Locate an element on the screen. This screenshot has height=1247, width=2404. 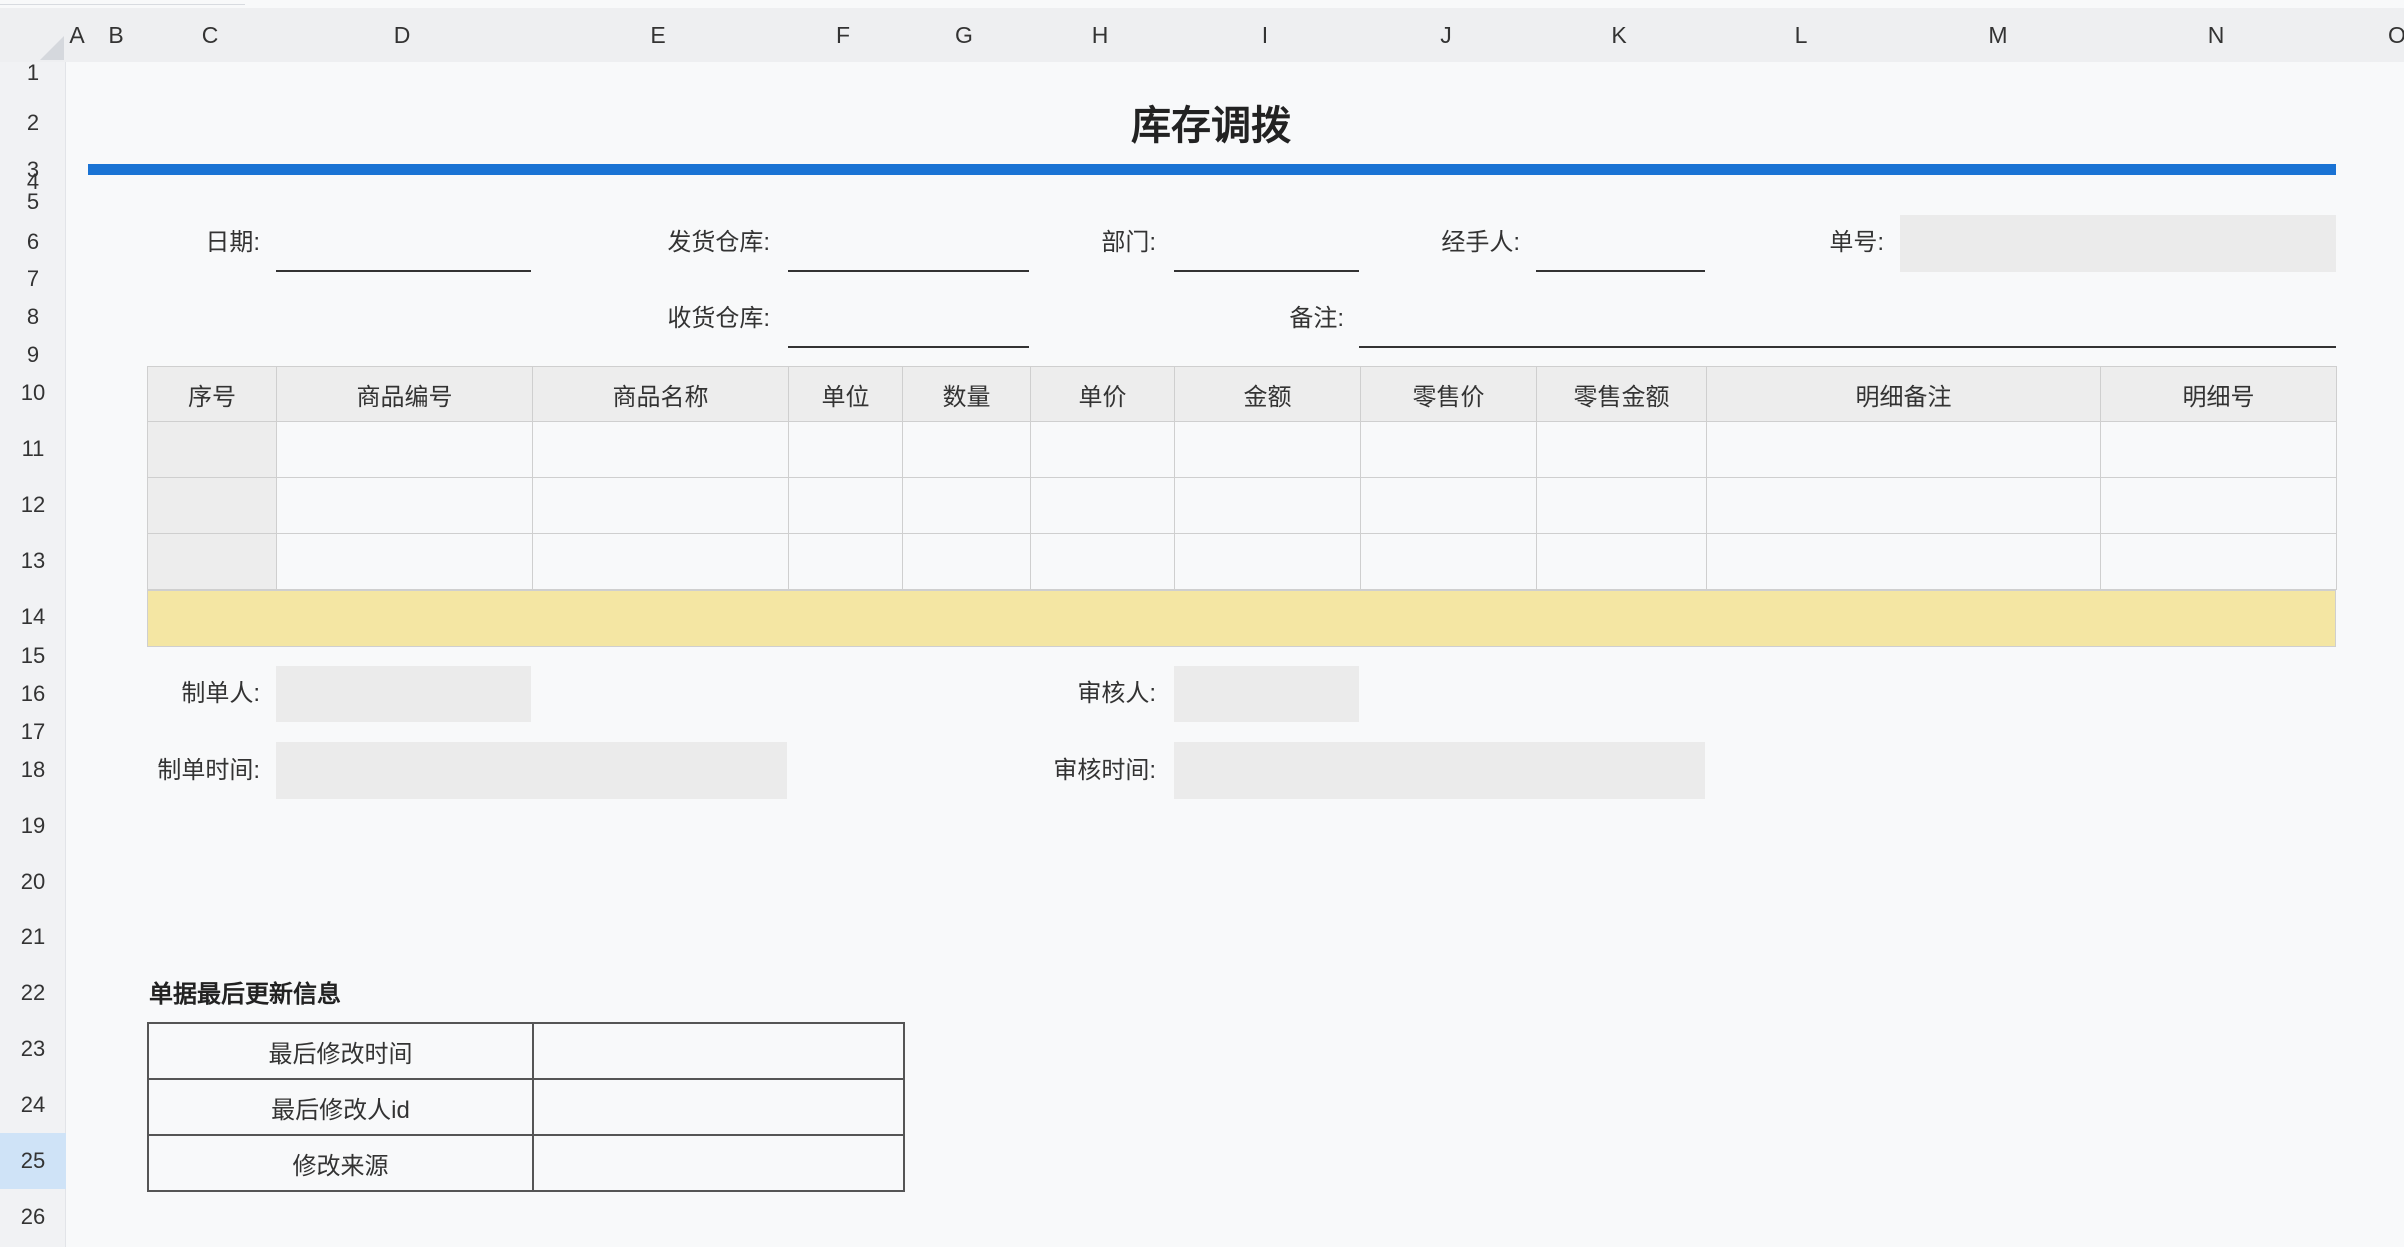
row-header-6: 6 is located at coordinates (33, 242).